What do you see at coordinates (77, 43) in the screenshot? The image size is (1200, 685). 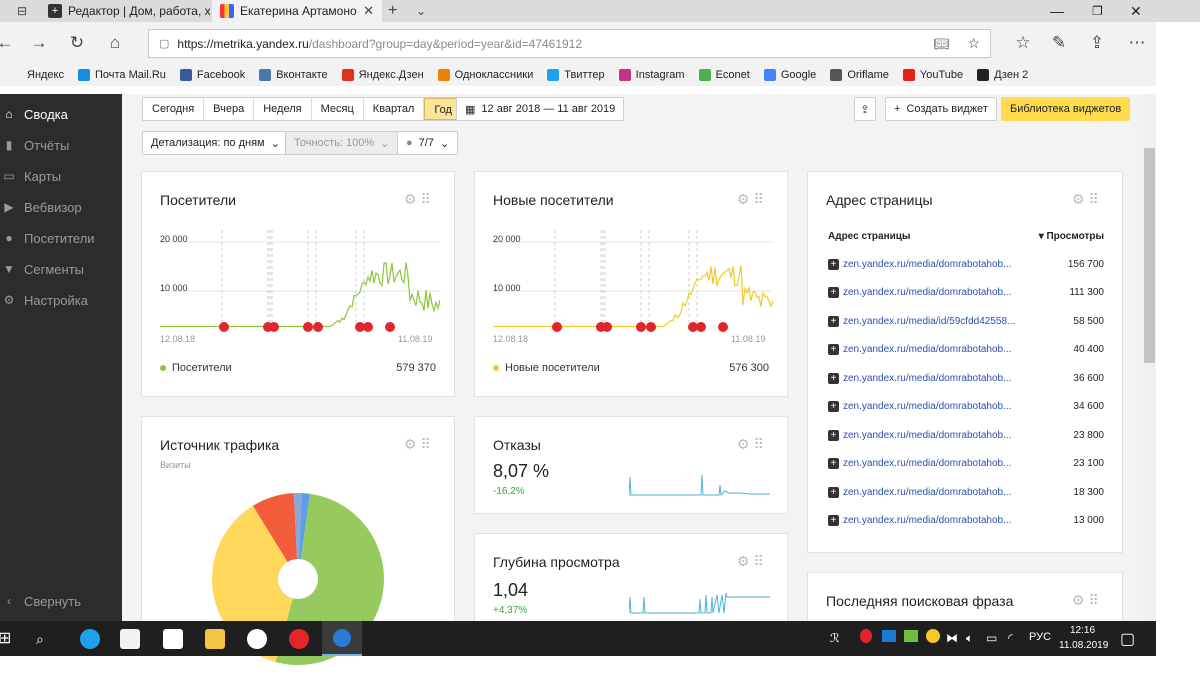 I see `refresh-icon: ↻` at bounding box center [77, 43].